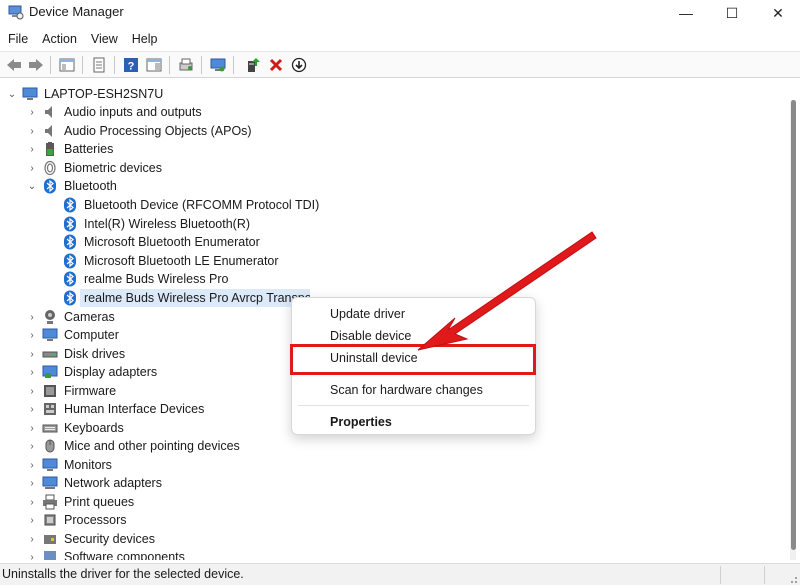 This screenshot has height=585, width=800. I want to click on show-hide-console-tree-button, so click(67, 65).